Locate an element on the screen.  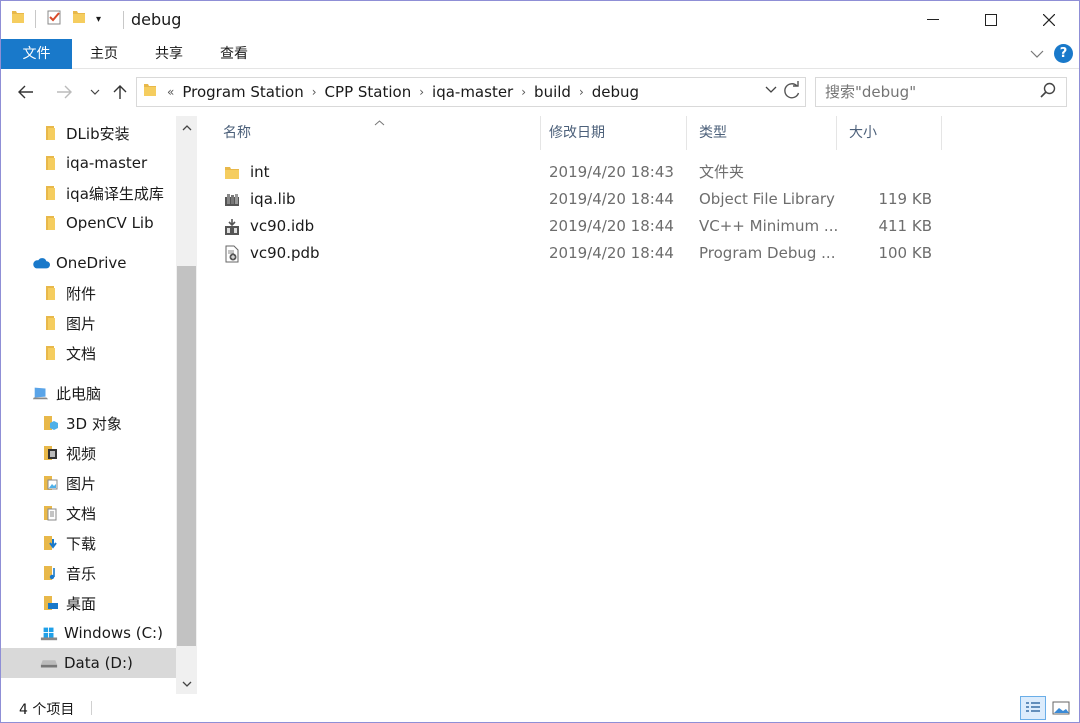
large-icons-view-button is located at coordinates (1061, 708).